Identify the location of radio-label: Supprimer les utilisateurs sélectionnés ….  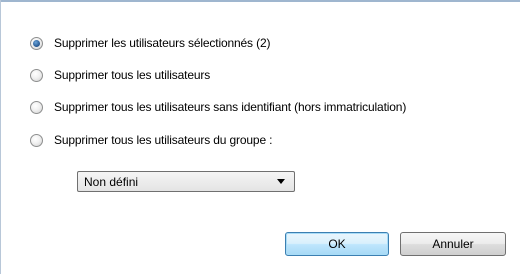
(162, 43).